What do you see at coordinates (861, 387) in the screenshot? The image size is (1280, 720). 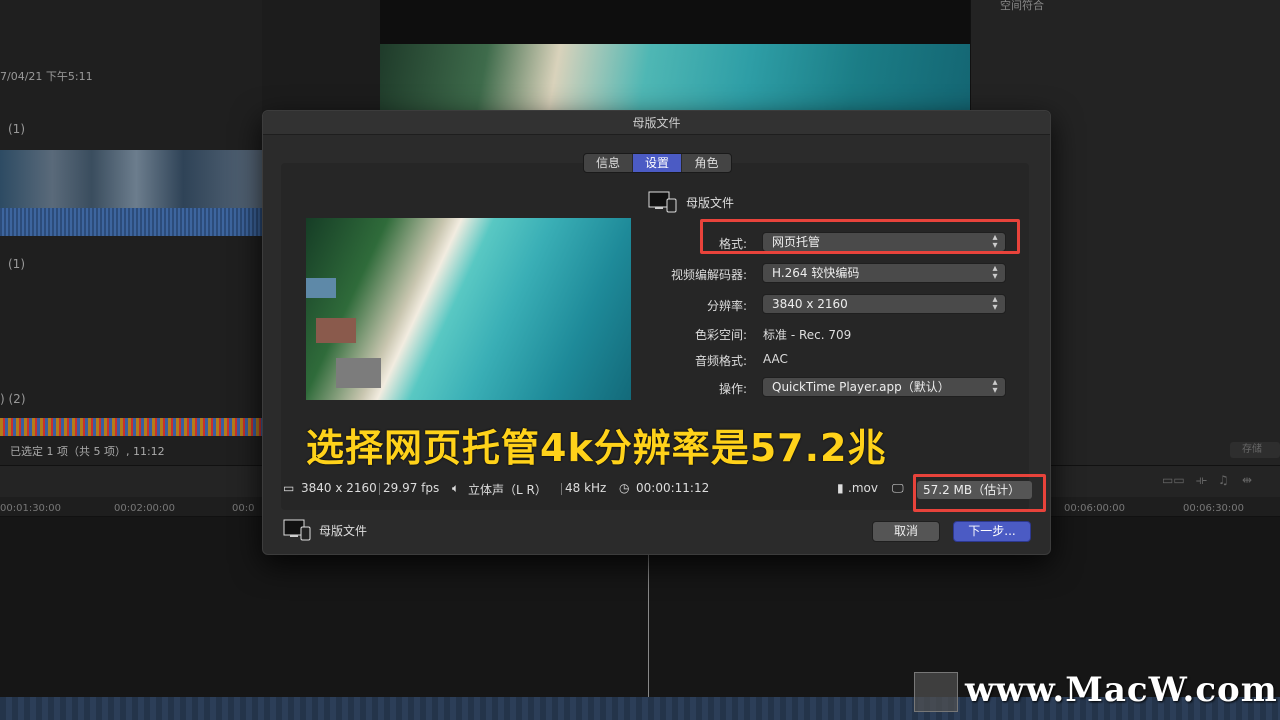 I see `action-value: QuickTime Player.app（默认）` at bounding box center [861, 387].